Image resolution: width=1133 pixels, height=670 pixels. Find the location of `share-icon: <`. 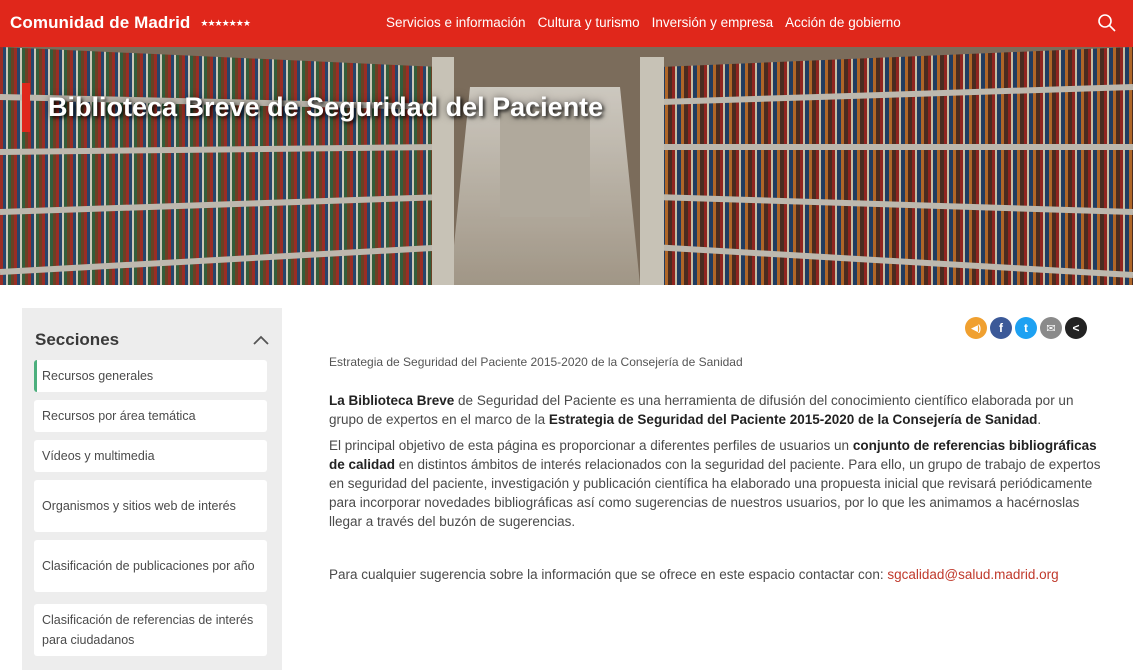

share-icon: < is located at coordinates (1076, 328).